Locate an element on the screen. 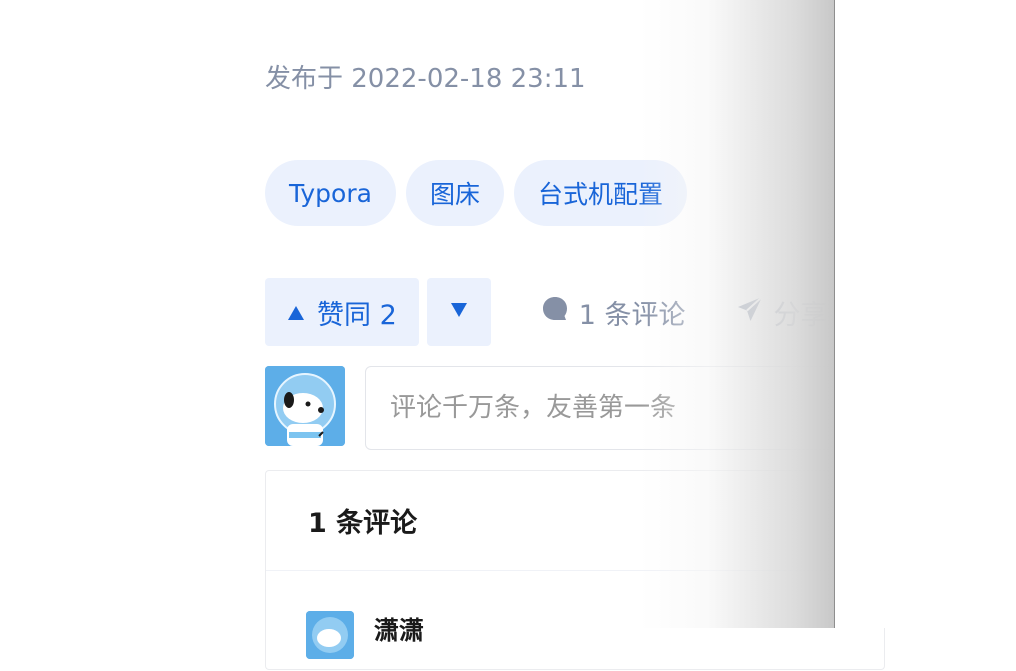 This screenshot has height=671, width=1016. upvote-button: 赞同 2 is located at coordinates (342, 312).